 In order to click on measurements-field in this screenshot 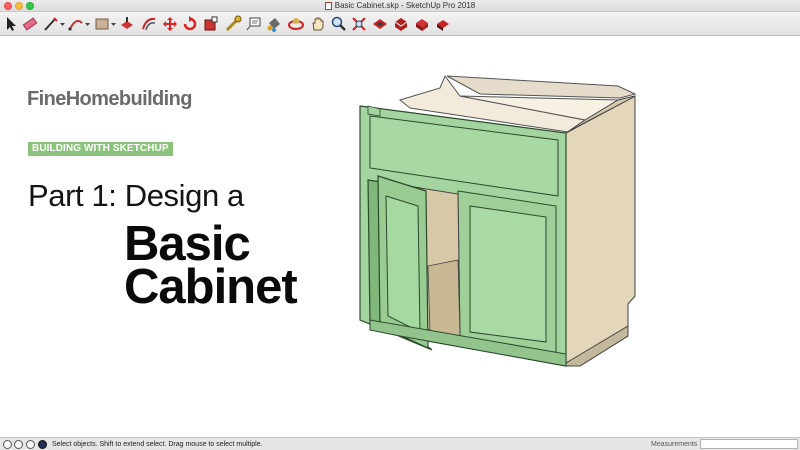, I will do `click(749, 444)`.